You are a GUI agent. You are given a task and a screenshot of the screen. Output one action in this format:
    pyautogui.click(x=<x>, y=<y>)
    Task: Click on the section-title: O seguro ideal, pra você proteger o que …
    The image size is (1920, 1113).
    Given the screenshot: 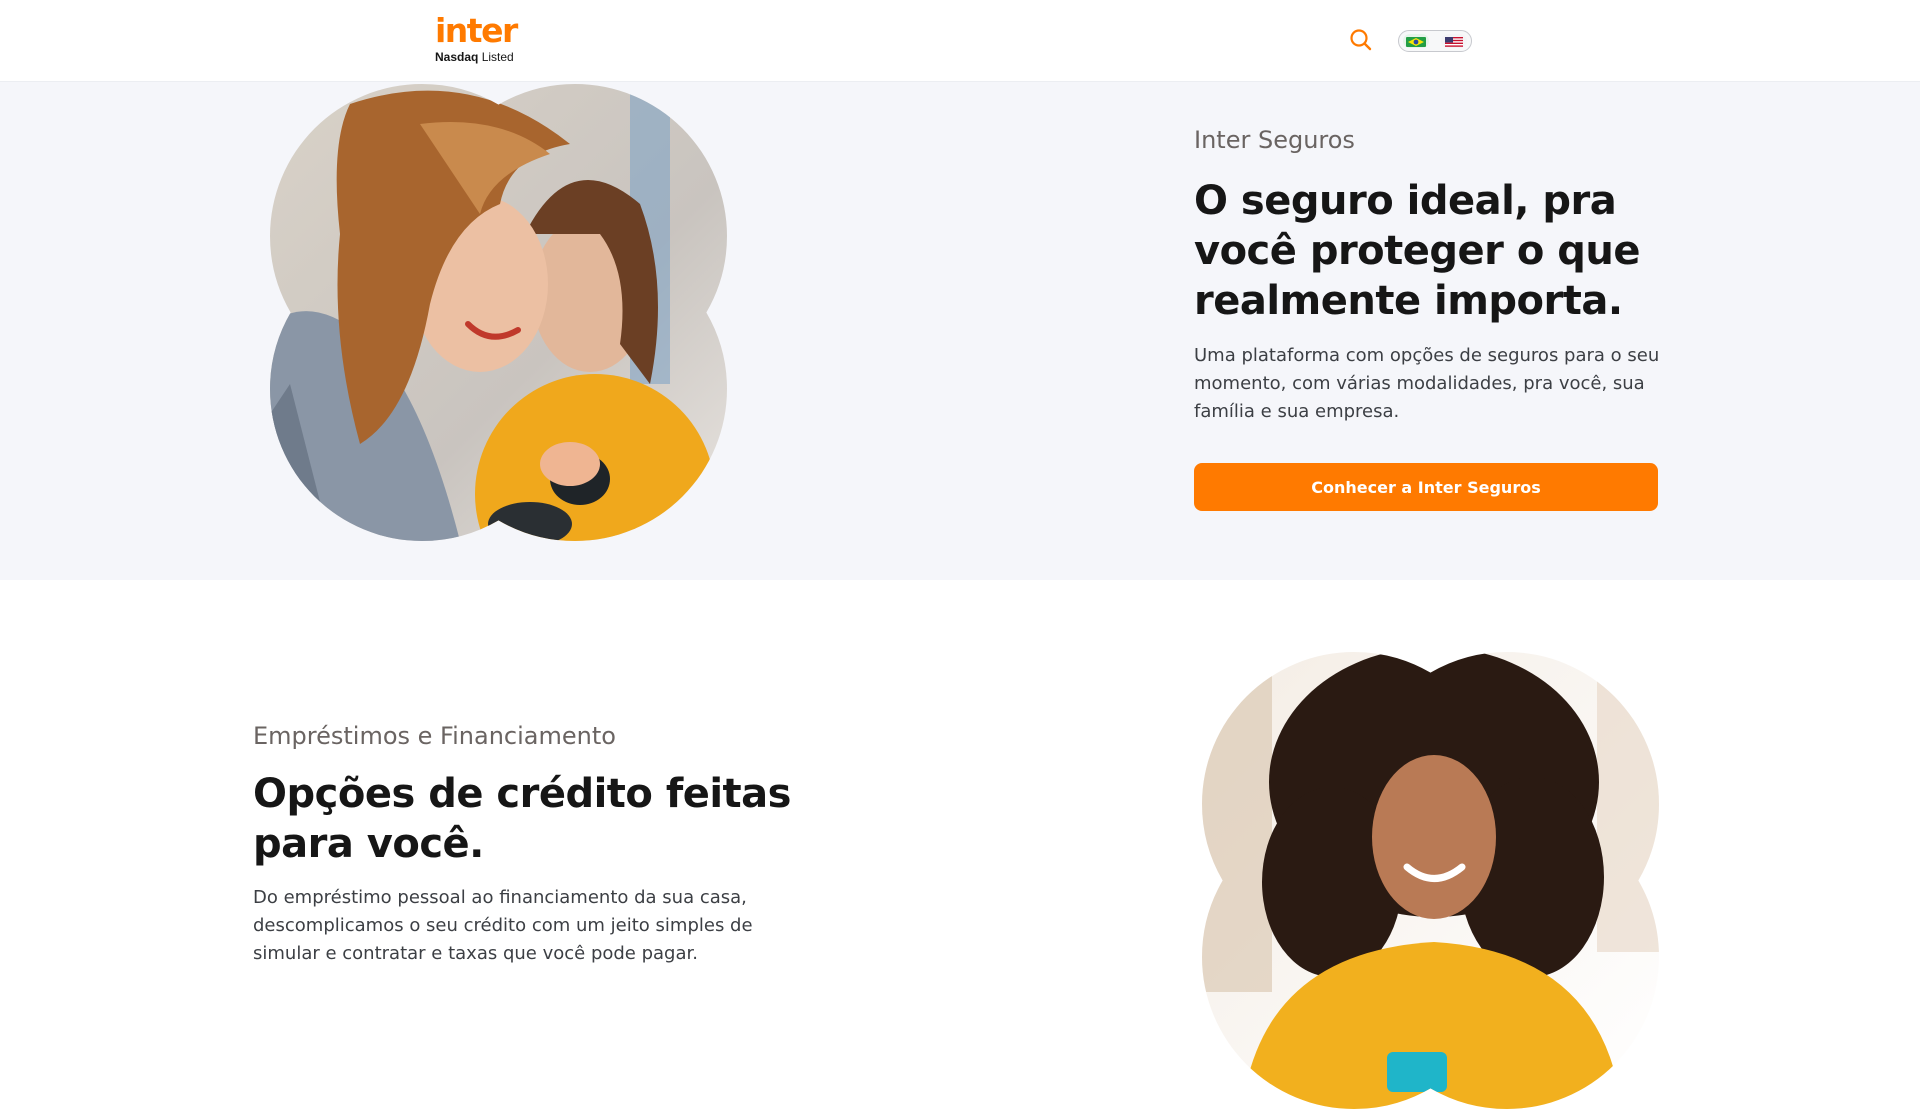 What is the action you would take?
    pyautogui.click(x=1417, y=251)
    